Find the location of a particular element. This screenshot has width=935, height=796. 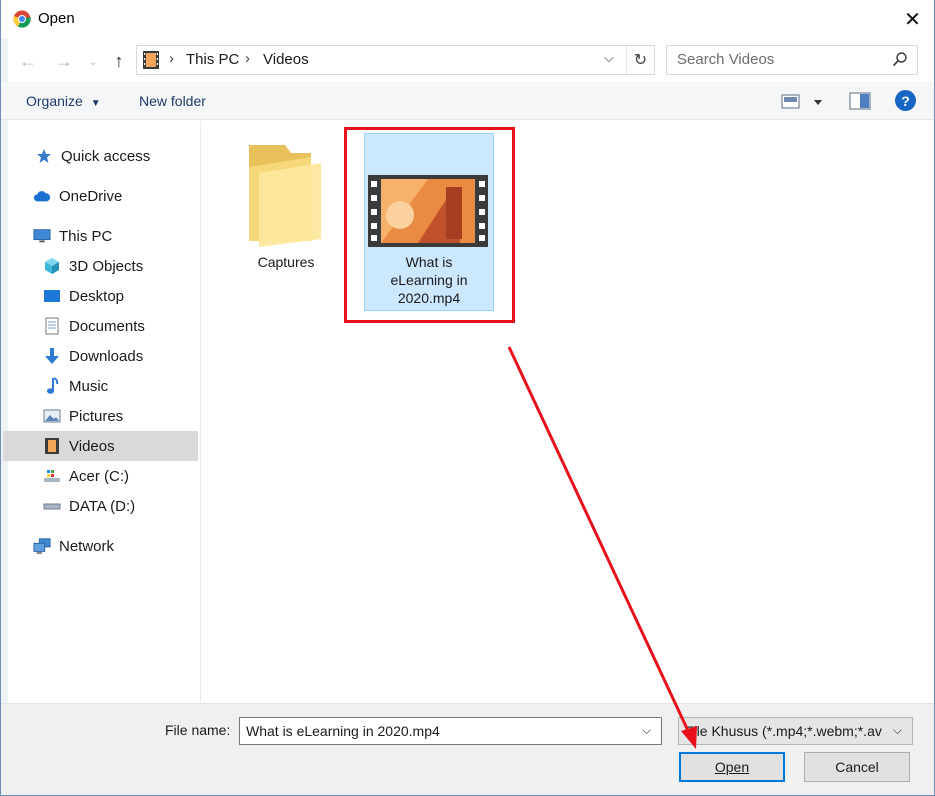

chrome-icon is located at coordinates (22, 19).